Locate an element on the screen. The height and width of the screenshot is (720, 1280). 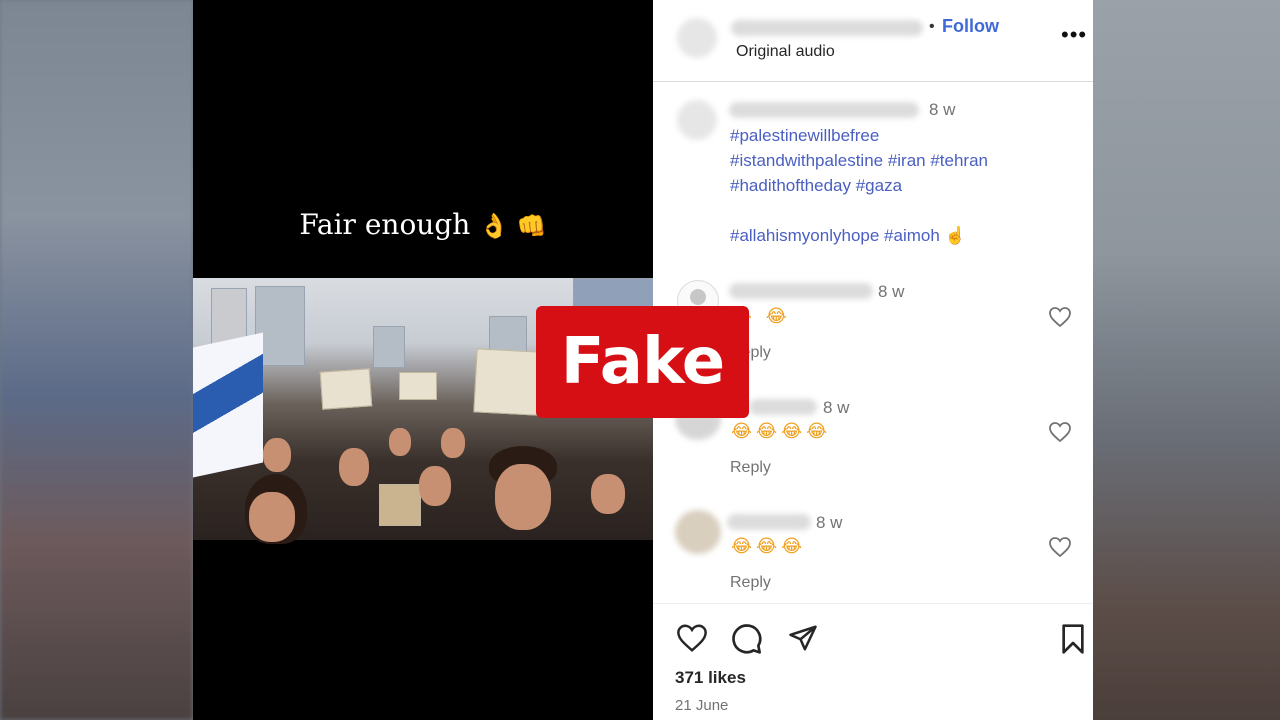
caption-author-avatar is located at coordinates (697, 120).